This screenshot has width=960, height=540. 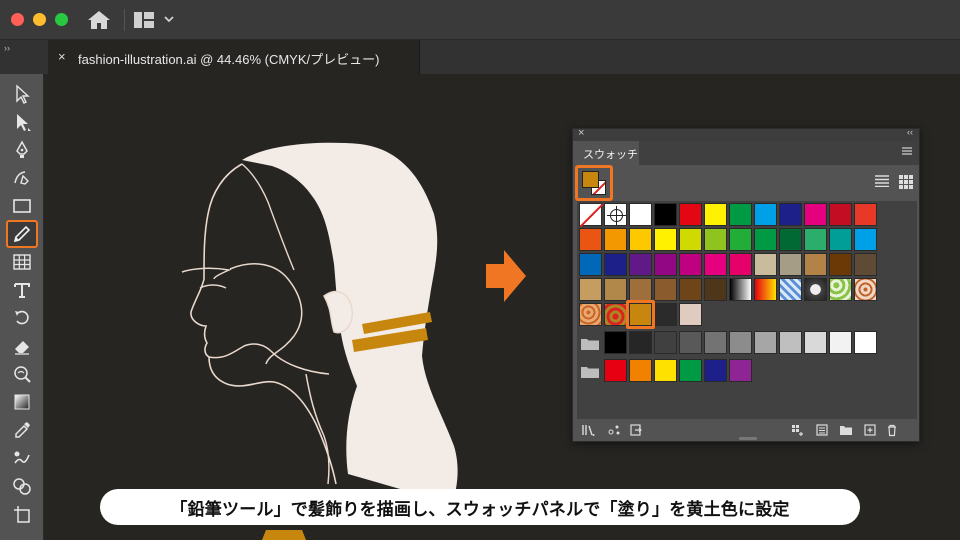 I want to click on rotate-tool, so click(x=22, y=318).